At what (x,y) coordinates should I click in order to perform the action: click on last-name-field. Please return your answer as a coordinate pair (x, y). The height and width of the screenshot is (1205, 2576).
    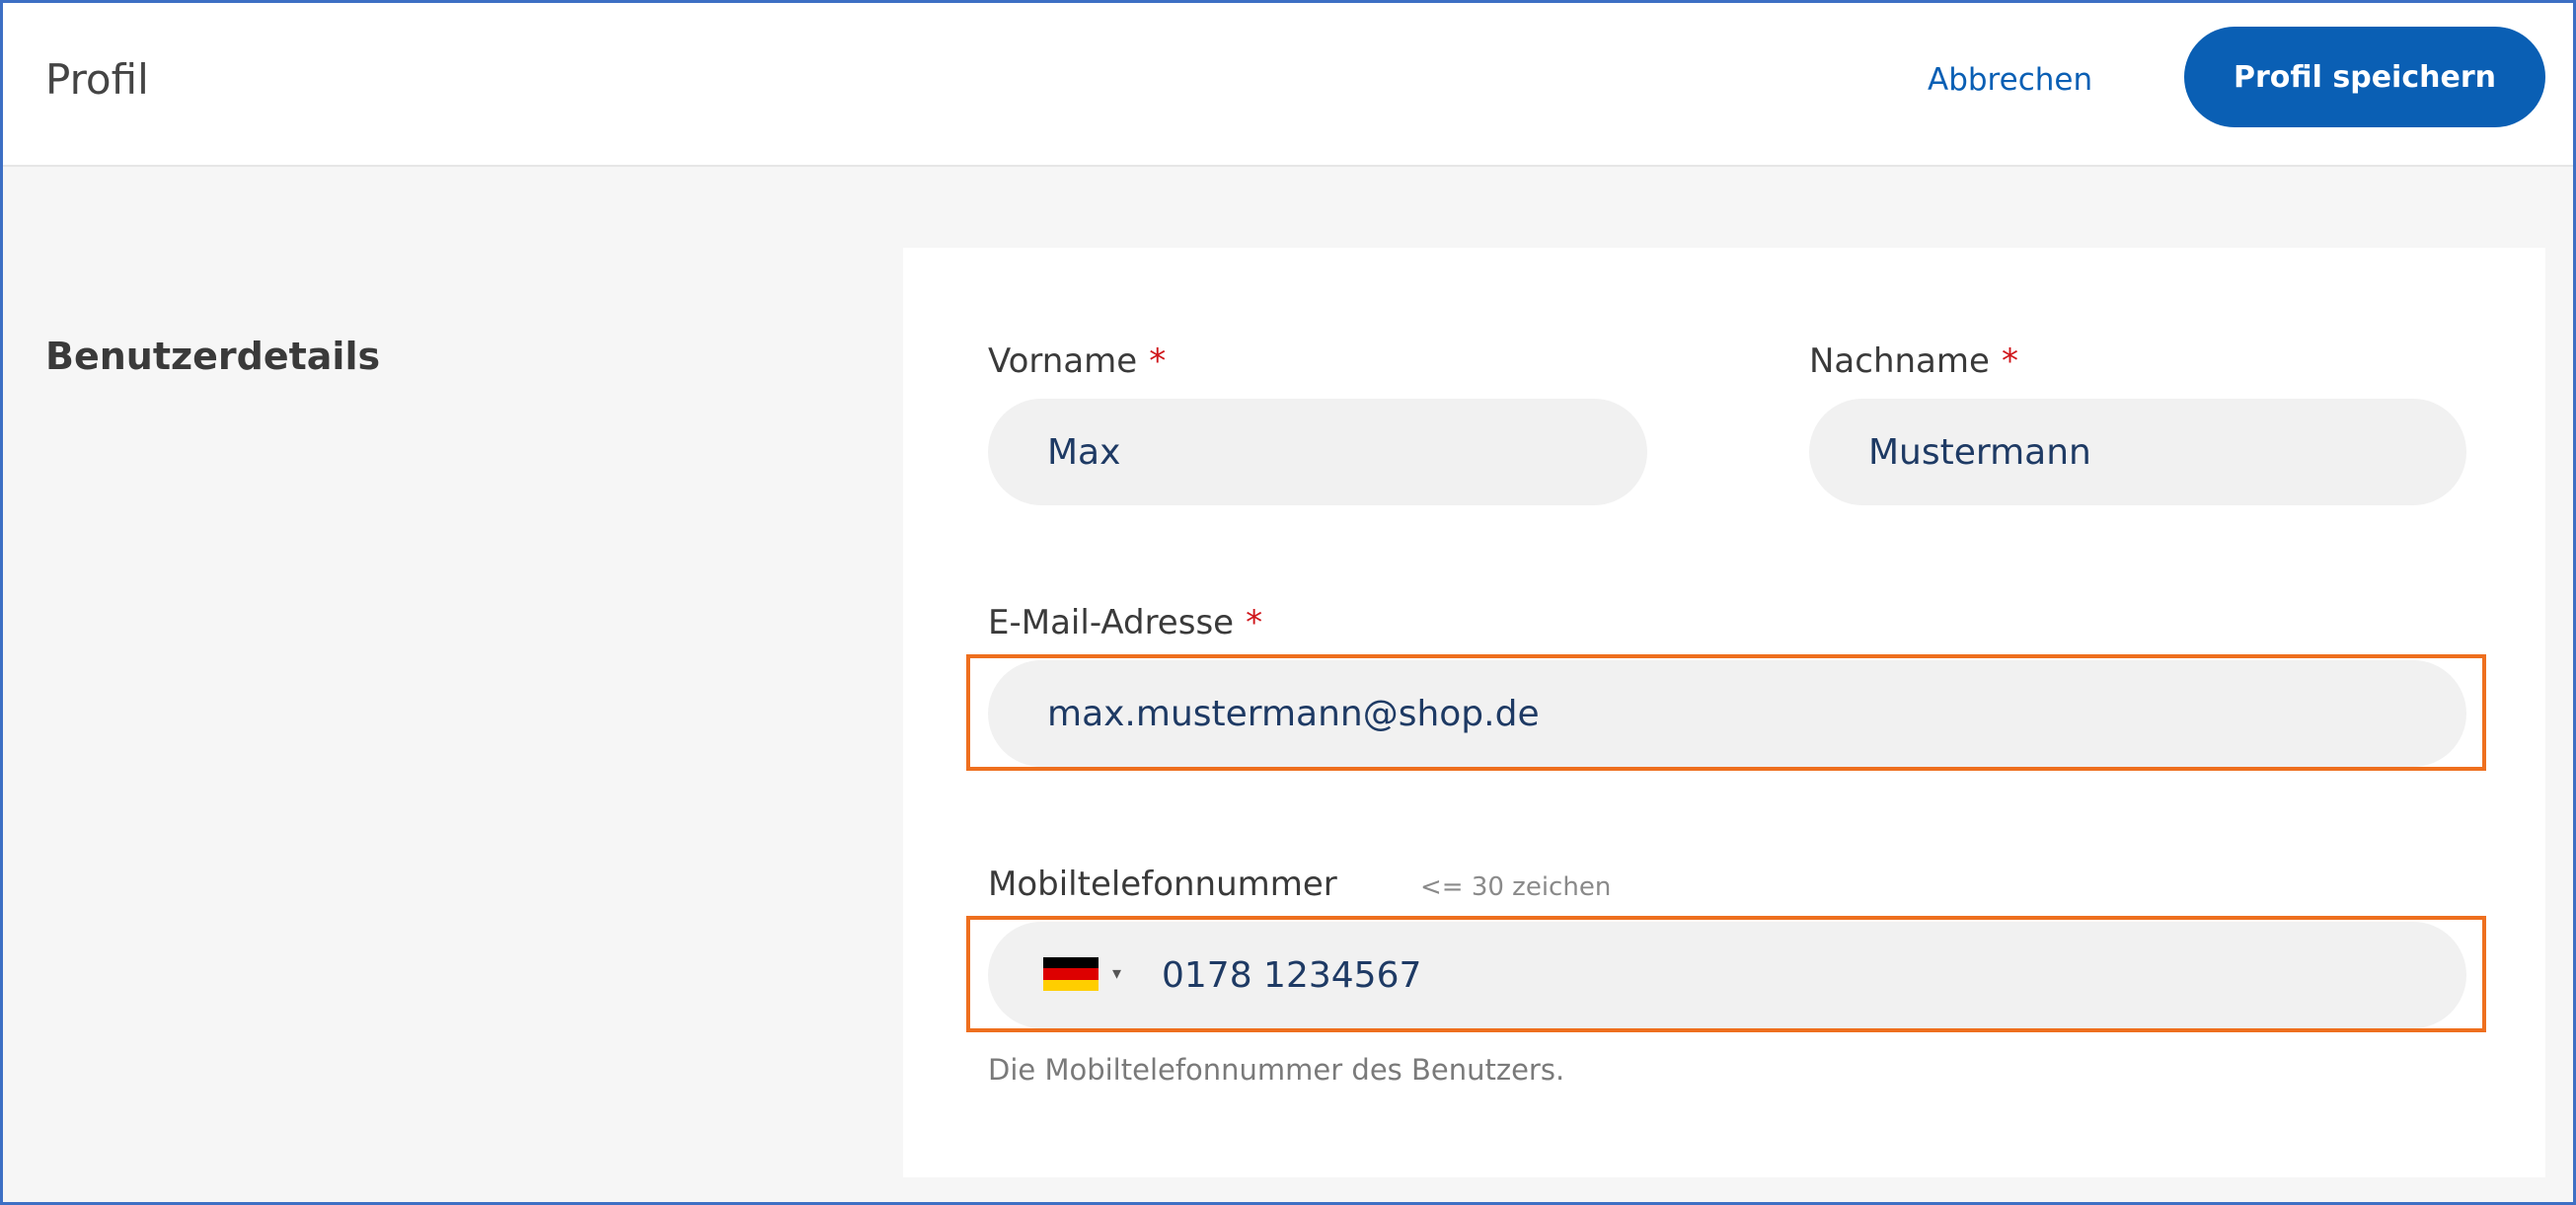
    Looking at the image, I should click on (2137, 452).